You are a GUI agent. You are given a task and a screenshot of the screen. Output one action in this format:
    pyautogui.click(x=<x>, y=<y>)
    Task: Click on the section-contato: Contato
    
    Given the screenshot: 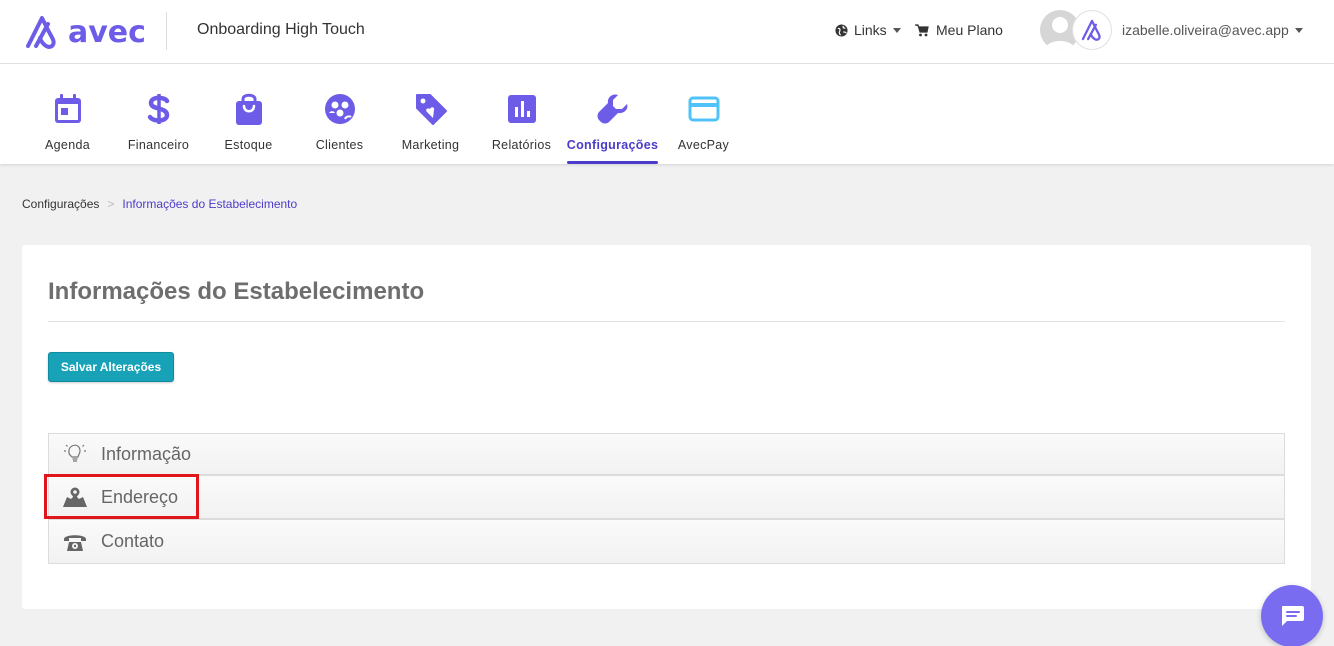 What is the action you would take?
    pyautogui.click(x=666, y=541)
    